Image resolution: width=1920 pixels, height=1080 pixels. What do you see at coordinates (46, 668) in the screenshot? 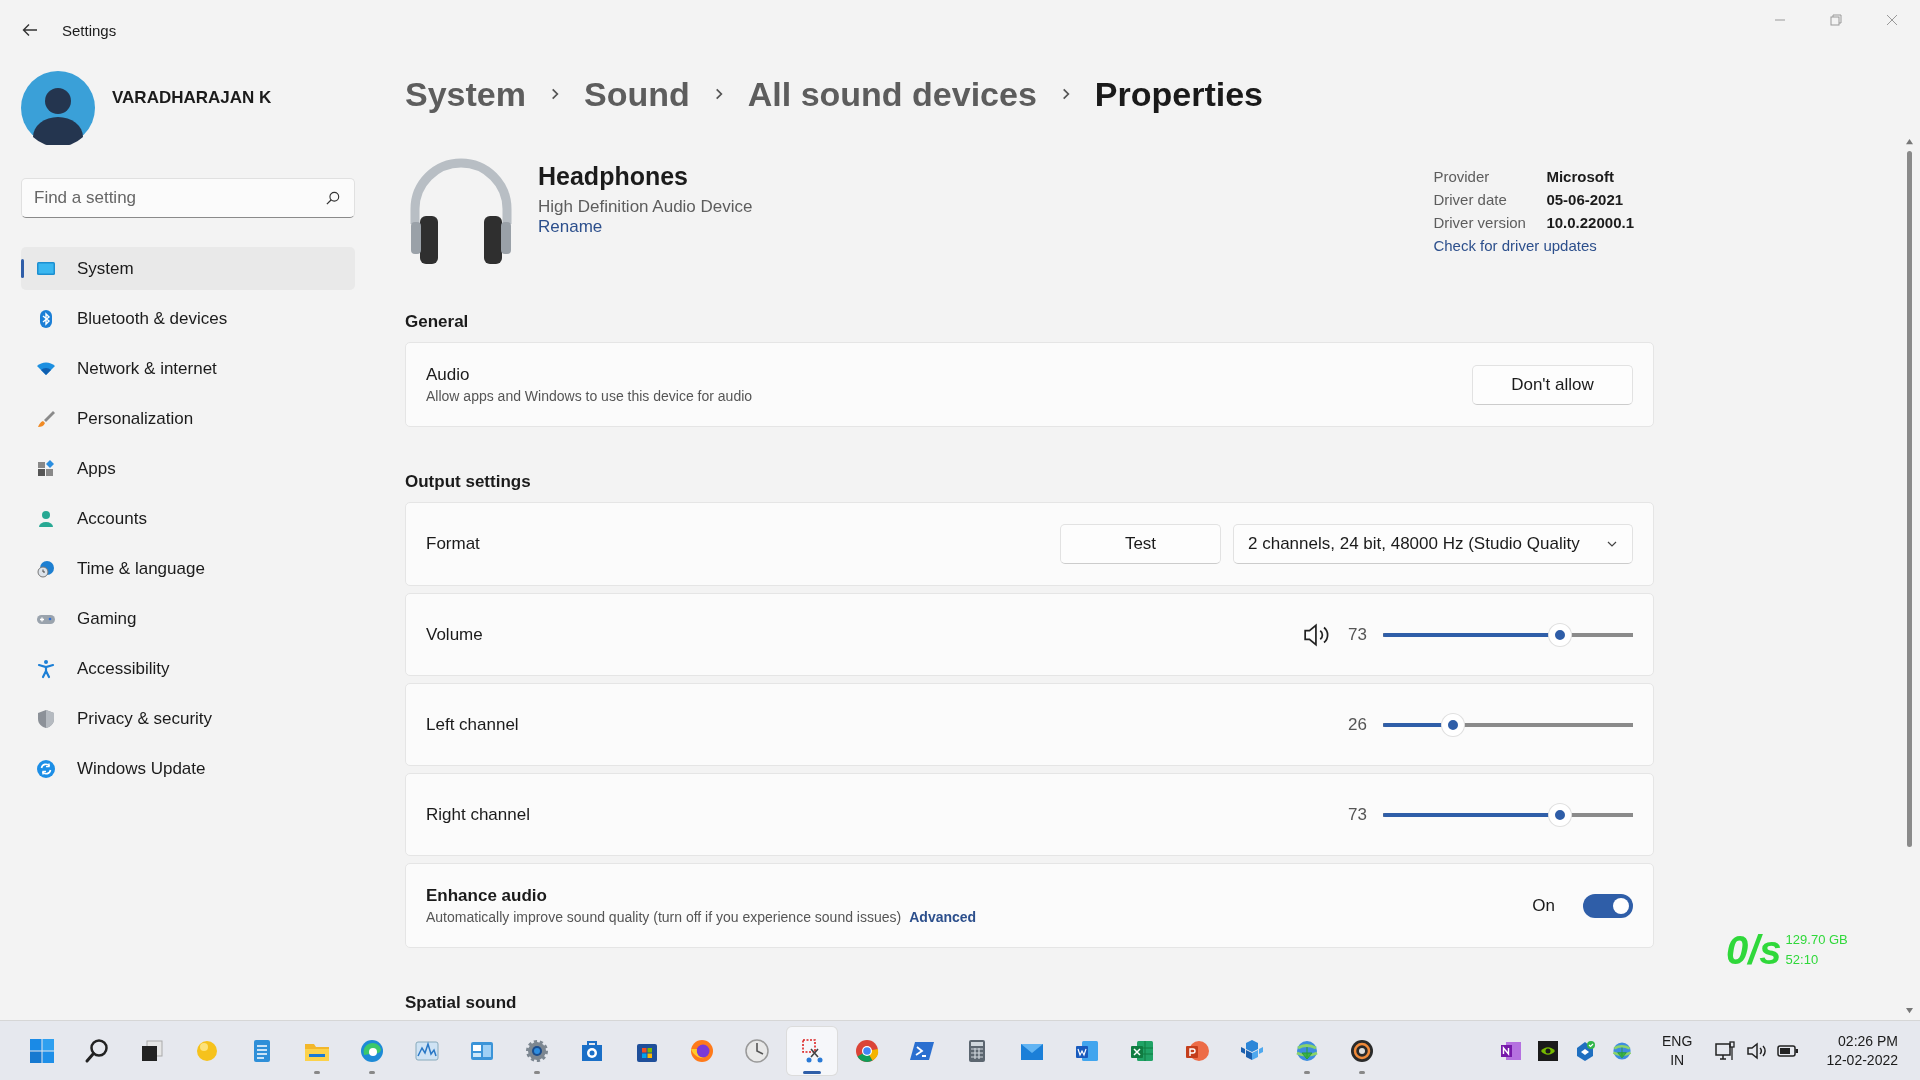
I see `accessibility-icon` at bounding box center [46, 668].